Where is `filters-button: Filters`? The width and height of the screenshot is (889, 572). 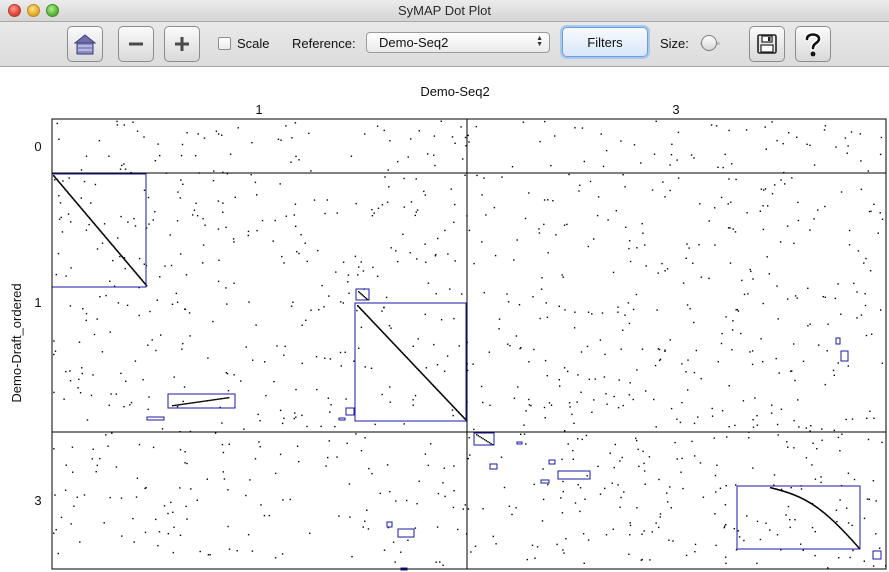 filters-button: Filters is located at coordinates (605, 42).